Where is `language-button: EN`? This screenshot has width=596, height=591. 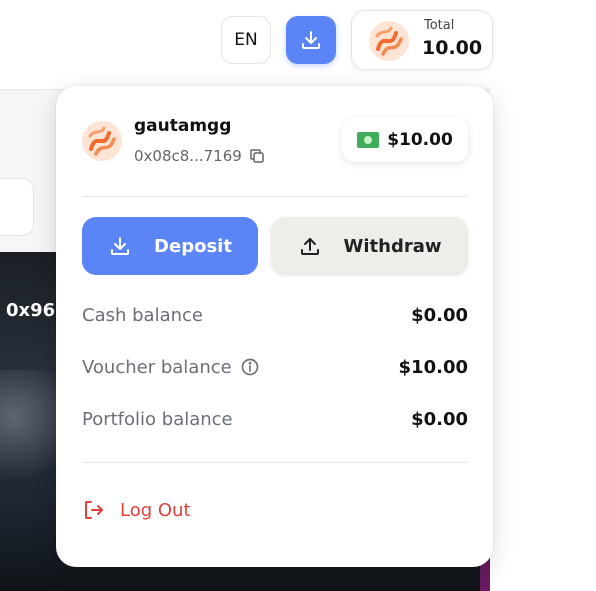
language-button: EN is located at coordinates (246, 40).